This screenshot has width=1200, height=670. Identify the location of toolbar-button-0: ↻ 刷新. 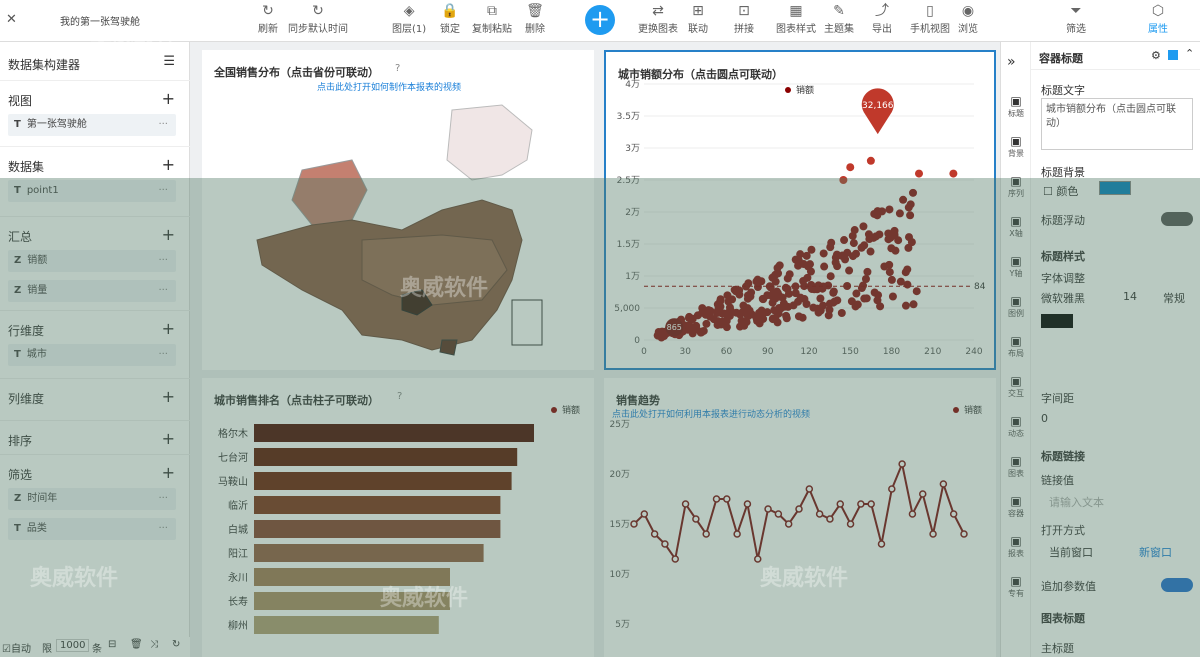
(268, 21).